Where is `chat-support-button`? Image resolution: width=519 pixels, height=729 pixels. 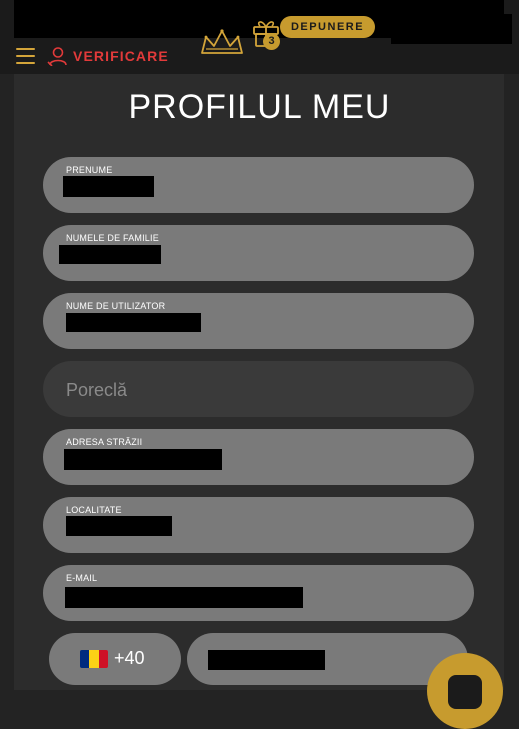
chat-support-button is located at coordinates (465, 691).